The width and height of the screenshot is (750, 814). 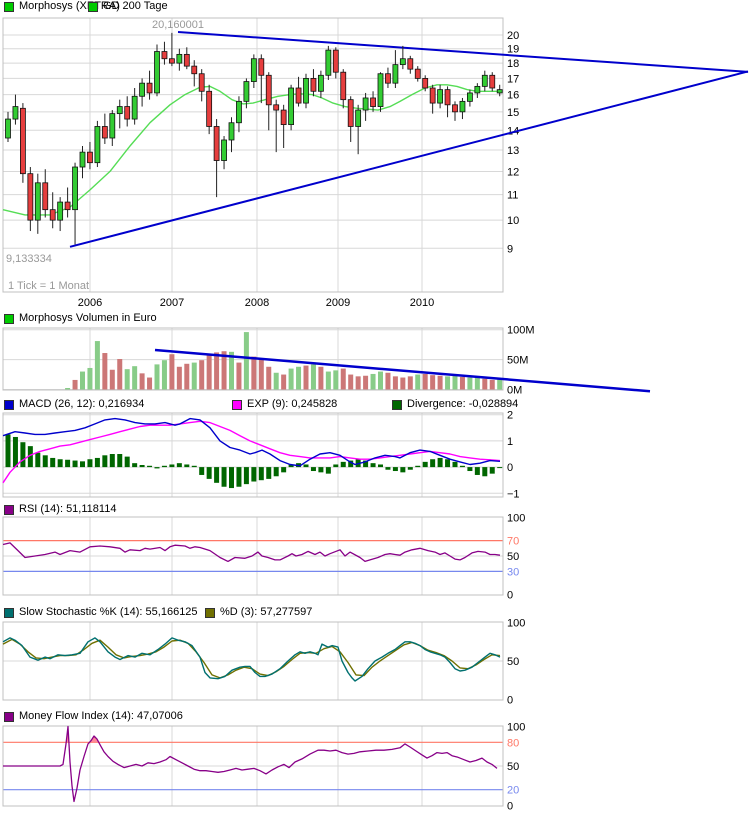 I want to click on svg-text: 20, so click(x=513, y=791).